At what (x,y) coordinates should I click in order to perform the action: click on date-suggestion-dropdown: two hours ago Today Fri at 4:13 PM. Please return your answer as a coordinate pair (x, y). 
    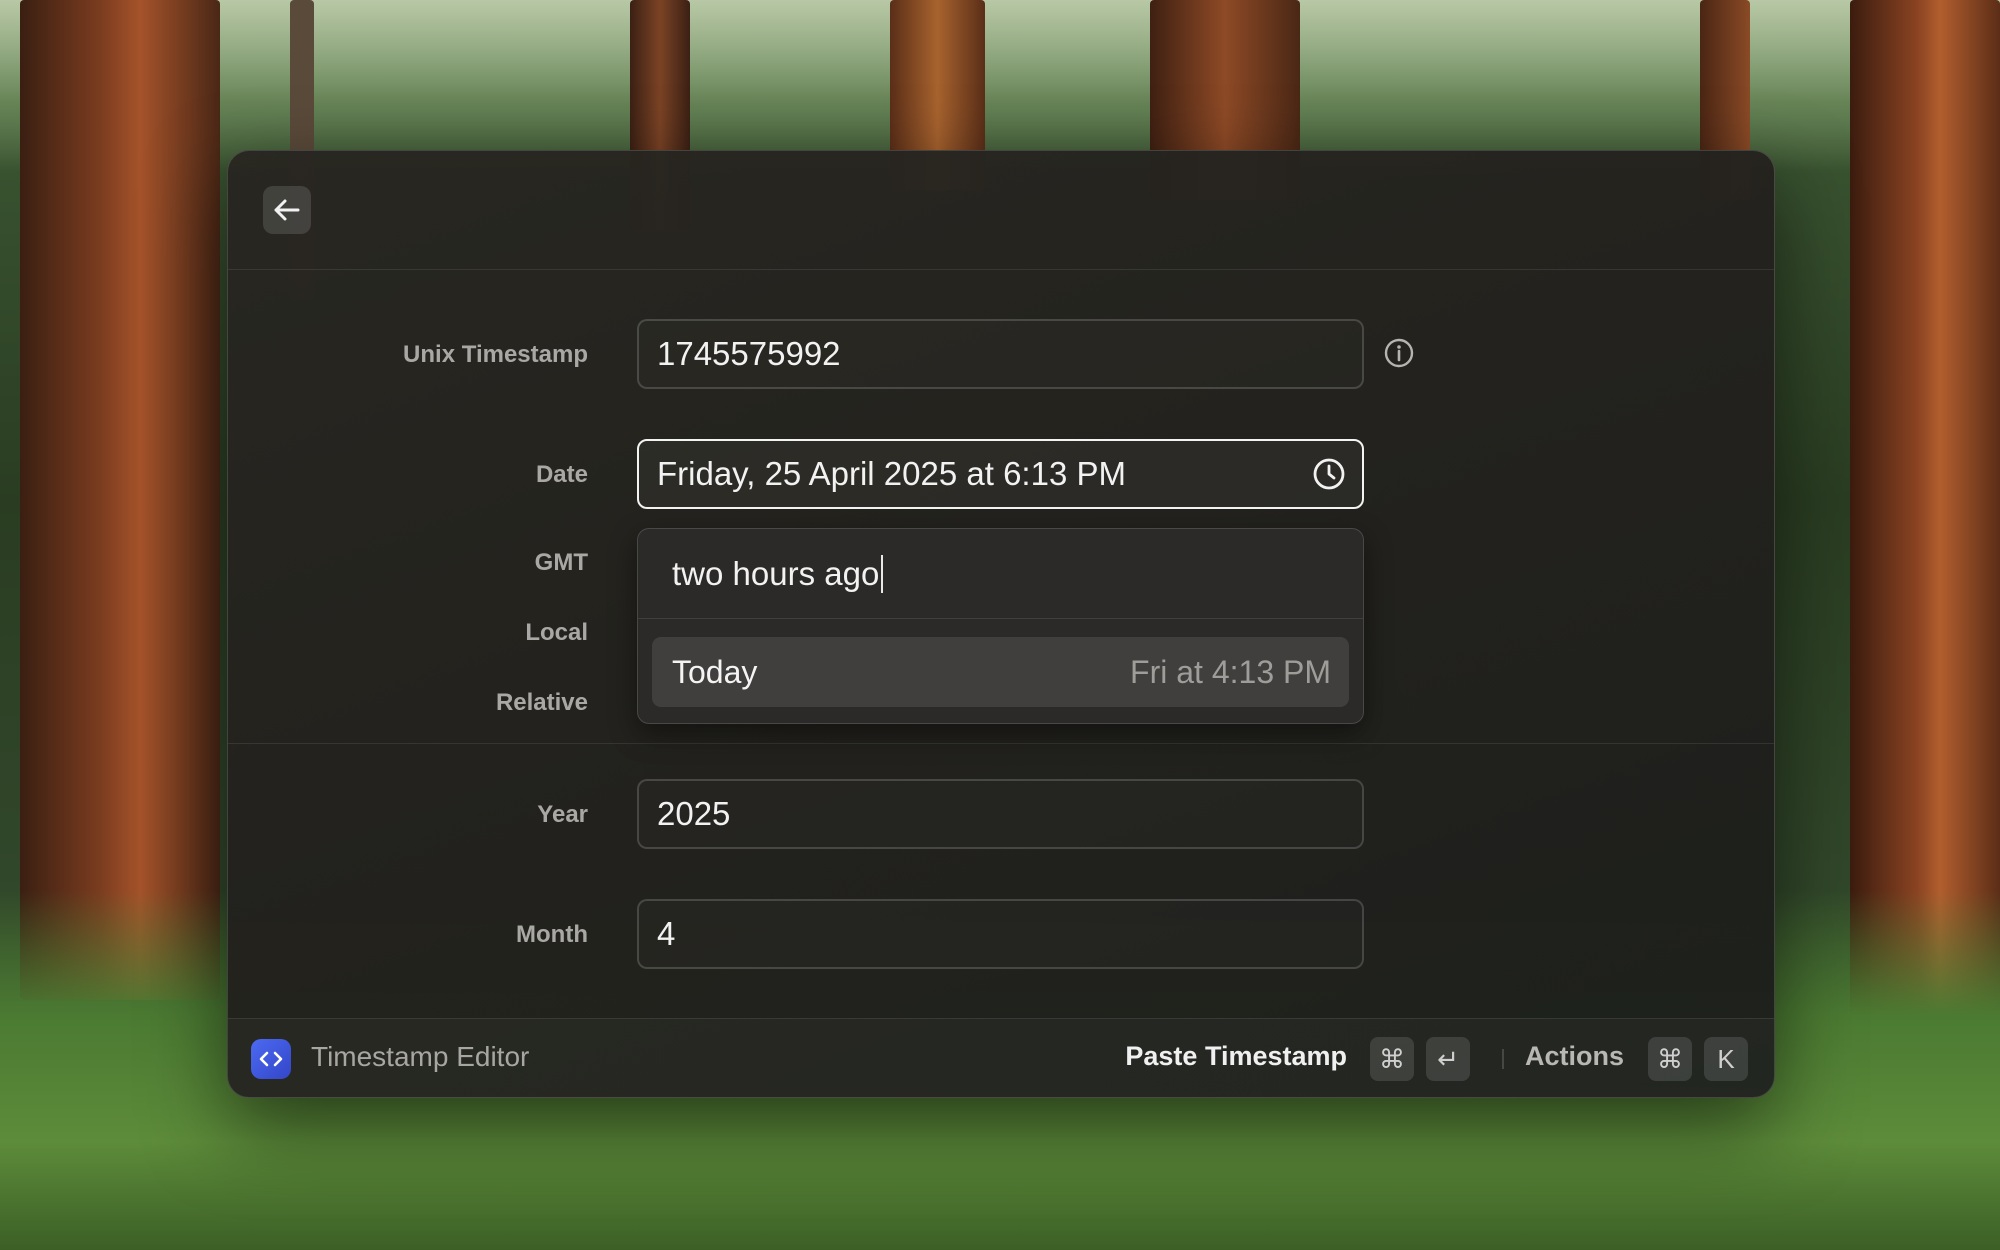
    Looking at the image, I should click on (1000, 626).